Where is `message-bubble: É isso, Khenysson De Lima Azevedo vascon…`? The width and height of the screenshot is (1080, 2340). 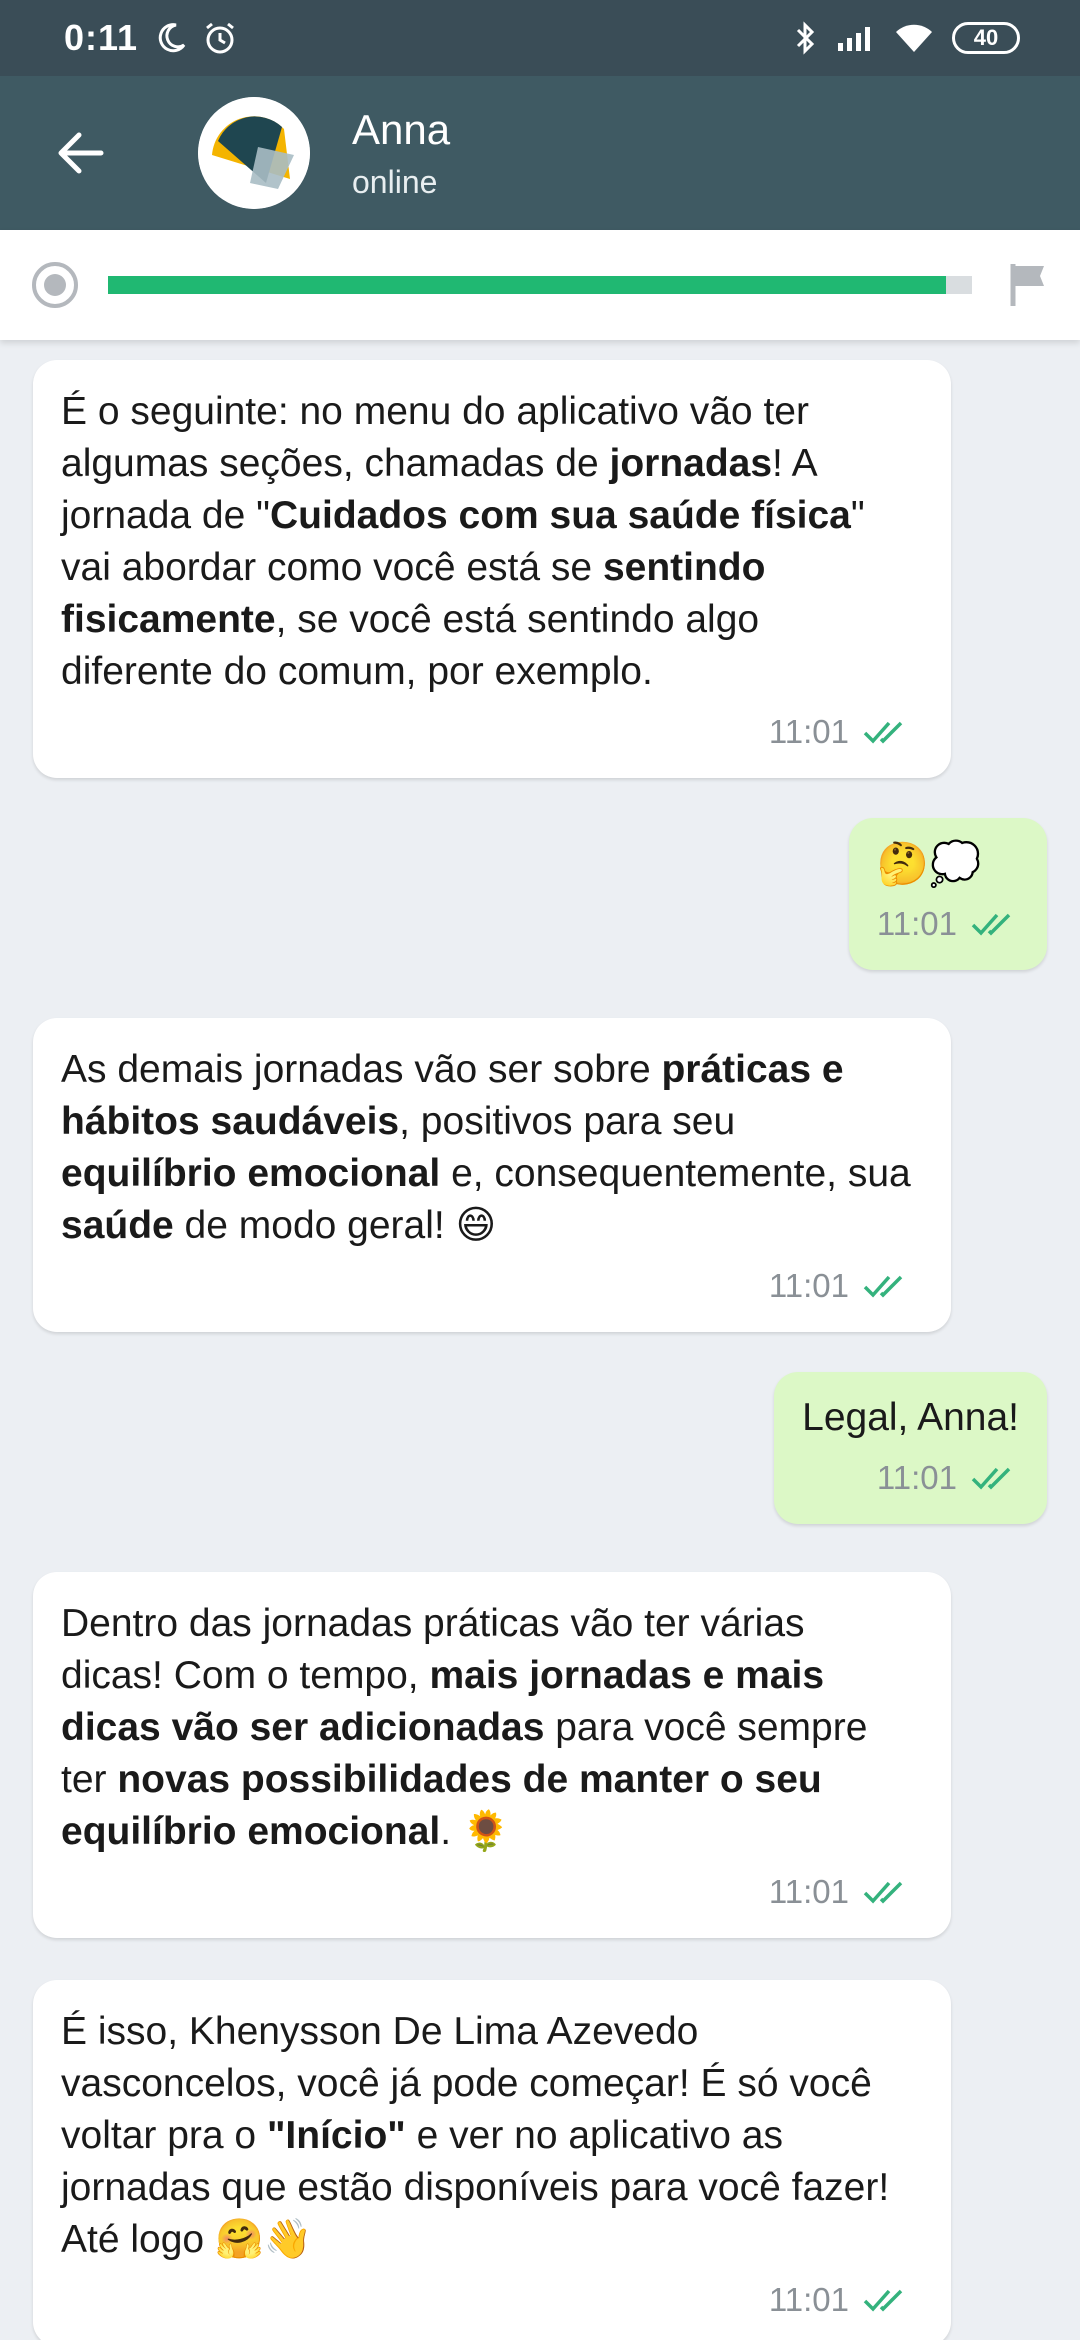
message-bubble: É isso, Khenysson De Lima Azevedo vascon… is located at coordinates (492, 2160).